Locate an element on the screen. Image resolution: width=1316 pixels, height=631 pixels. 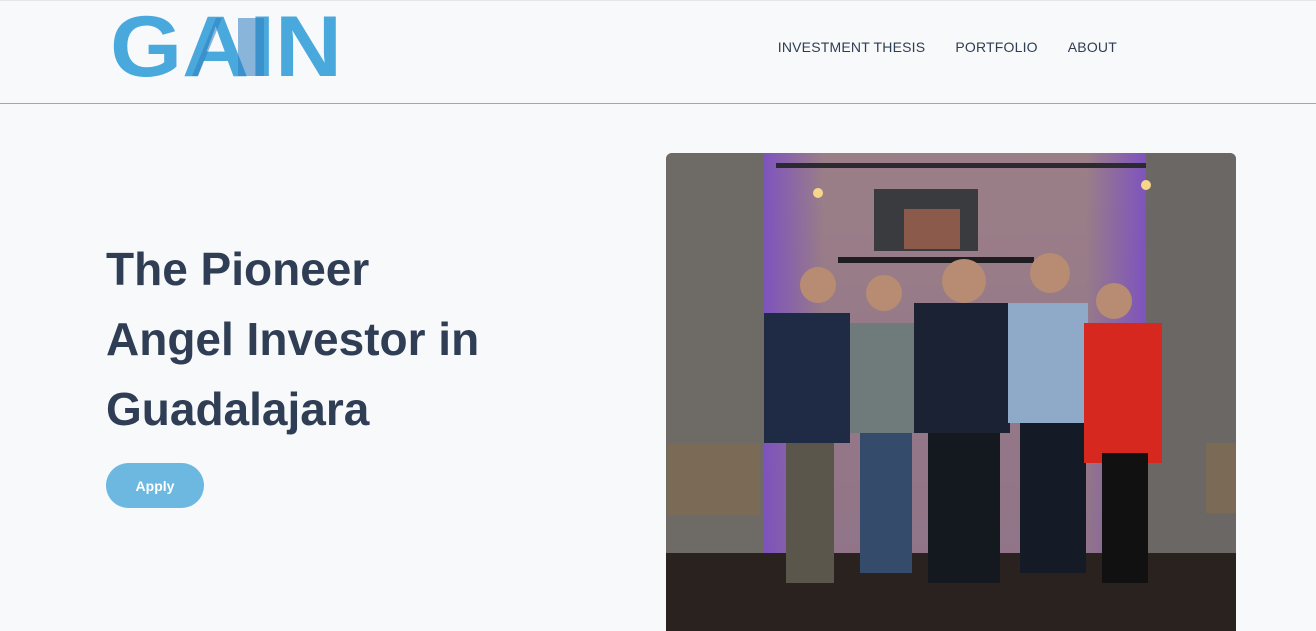
nav-about: ABOUT is located at coordinates (1092, 47).